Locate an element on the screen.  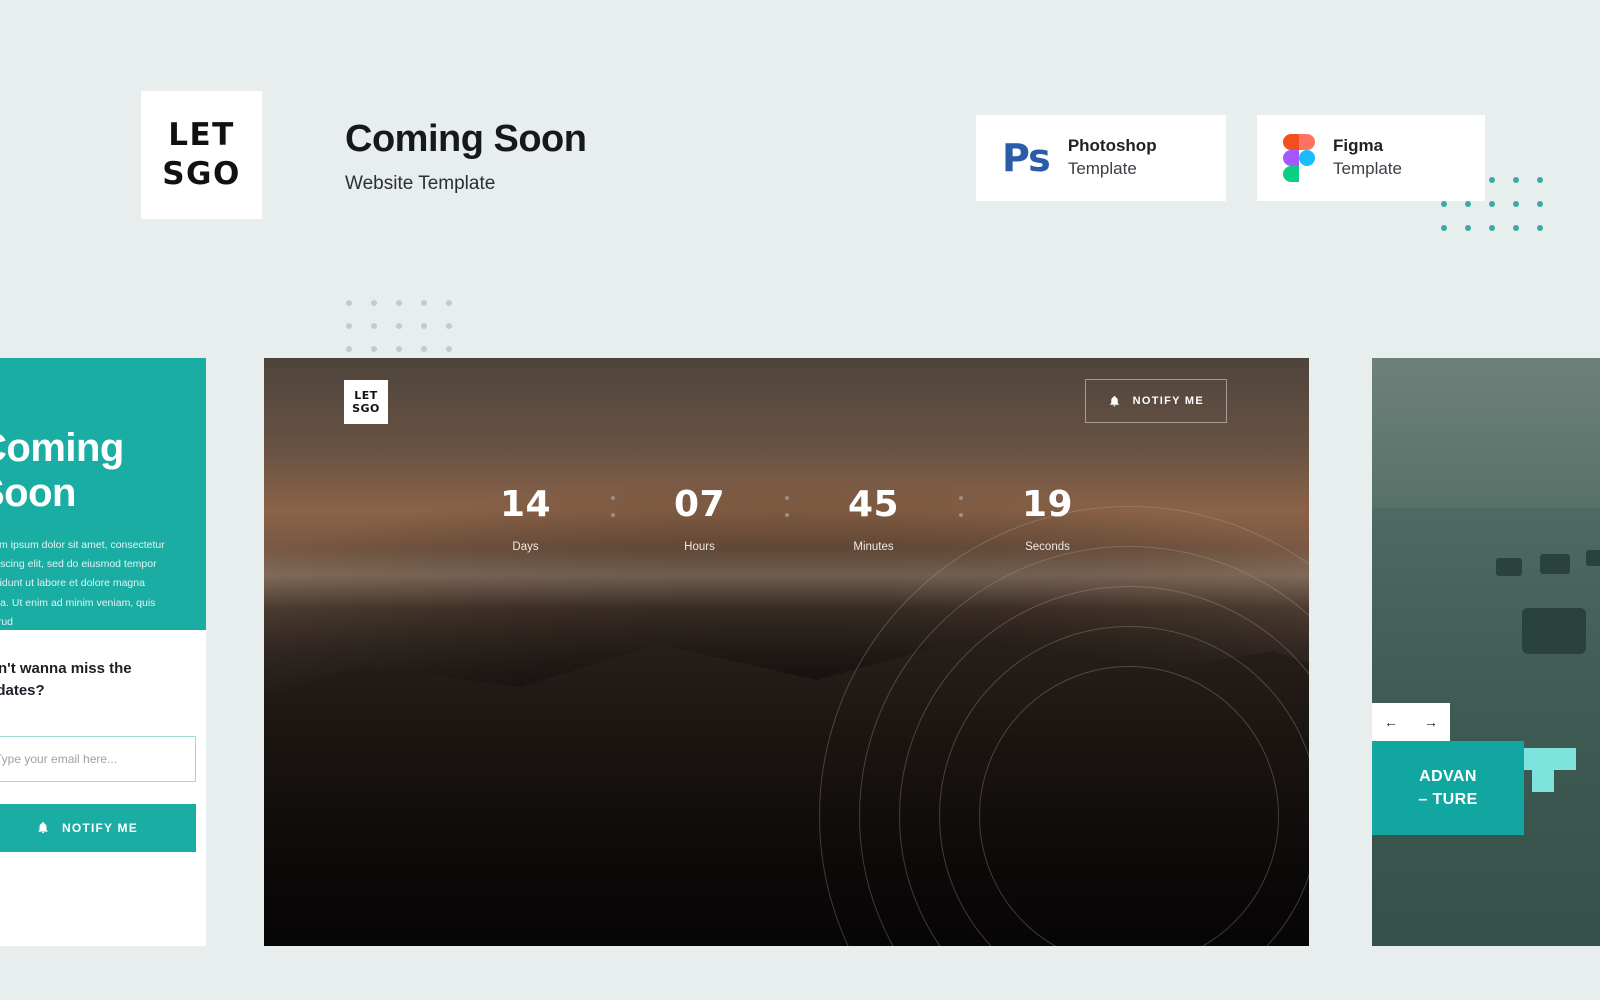
next-arrow-icon: → is located at coordinates (1431, 722).